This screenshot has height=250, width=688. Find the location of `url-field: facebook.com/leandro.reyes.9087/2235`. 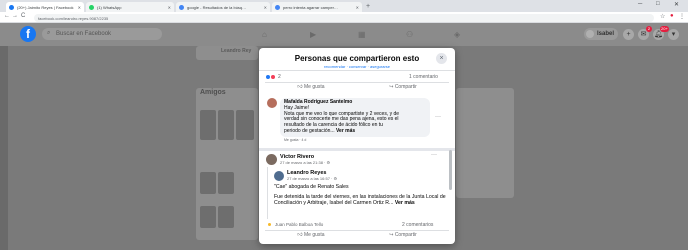

url-field: facebook.com/leandro.reyes.9087/2235 is located at coordinates (344, 18).